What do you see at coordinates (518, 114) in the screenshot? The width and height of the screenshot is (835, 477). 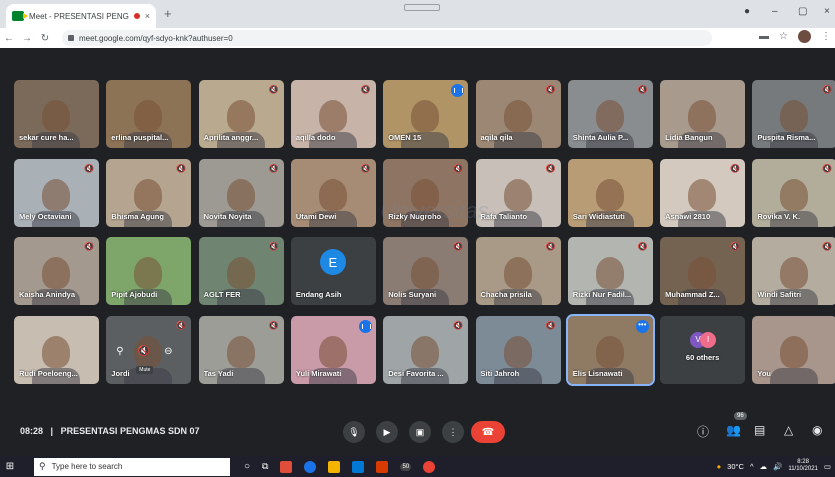 I see `participant-tile: 🔇 aqila qila` at bounding box center [518, 114].